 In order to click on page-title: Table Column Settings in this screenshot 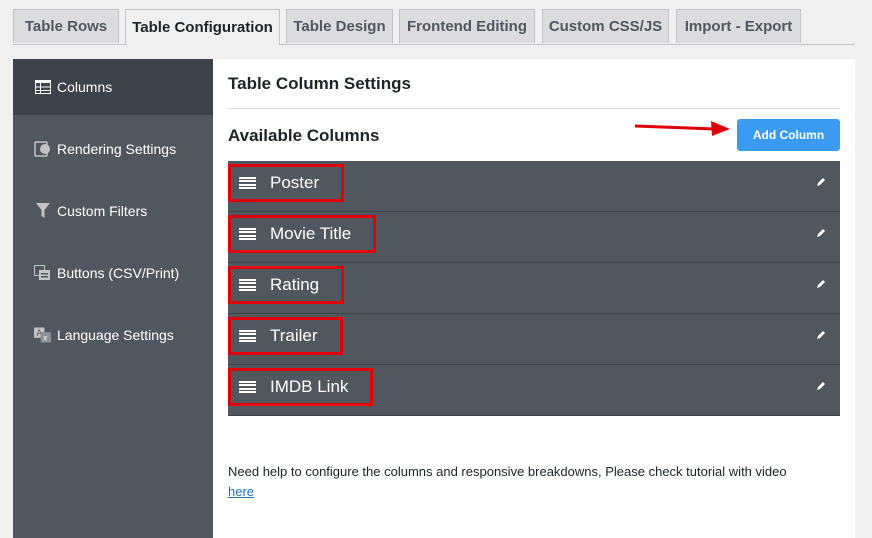, I will do `click(319, 83)`.